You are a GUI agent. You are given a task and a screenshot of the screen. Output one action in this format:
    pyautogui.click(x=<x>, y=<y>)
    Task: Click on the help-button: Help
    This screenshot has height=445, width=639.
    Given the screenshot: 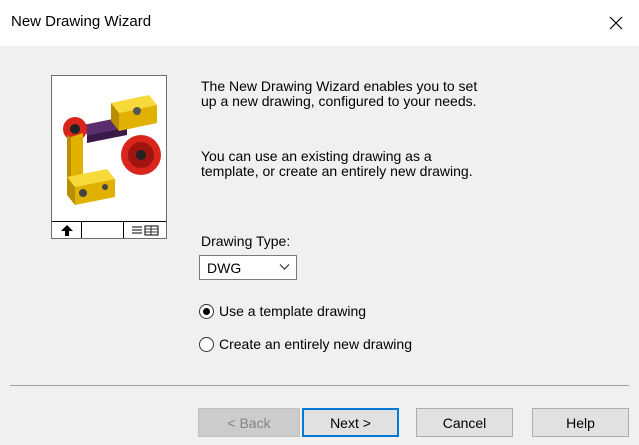 What is the action you would take?
    pyautogui.click(x=580, y=422)
    